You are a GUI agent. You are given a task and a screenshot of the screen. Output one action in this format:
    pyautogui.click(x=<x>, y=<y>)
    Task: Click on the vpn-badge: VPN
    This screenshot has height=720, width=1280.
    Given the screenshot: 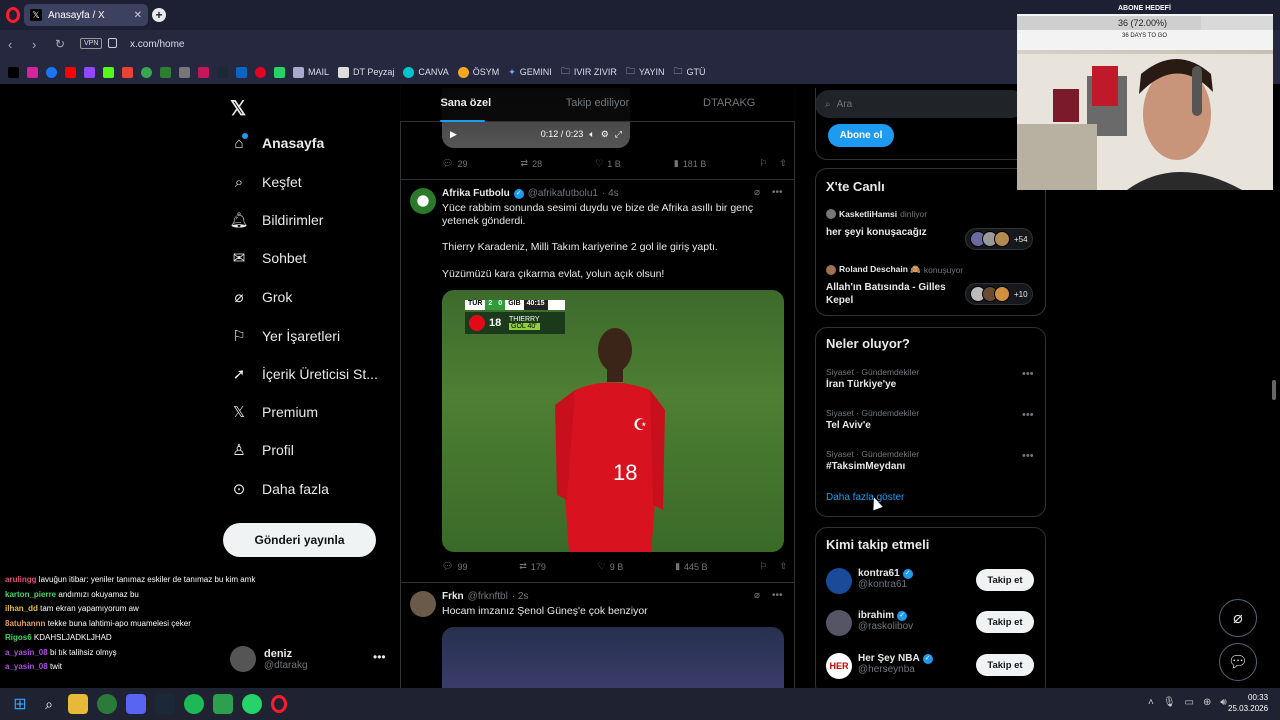 What is the action you would take?
    pyautogui.click(x=91, y=43)
    